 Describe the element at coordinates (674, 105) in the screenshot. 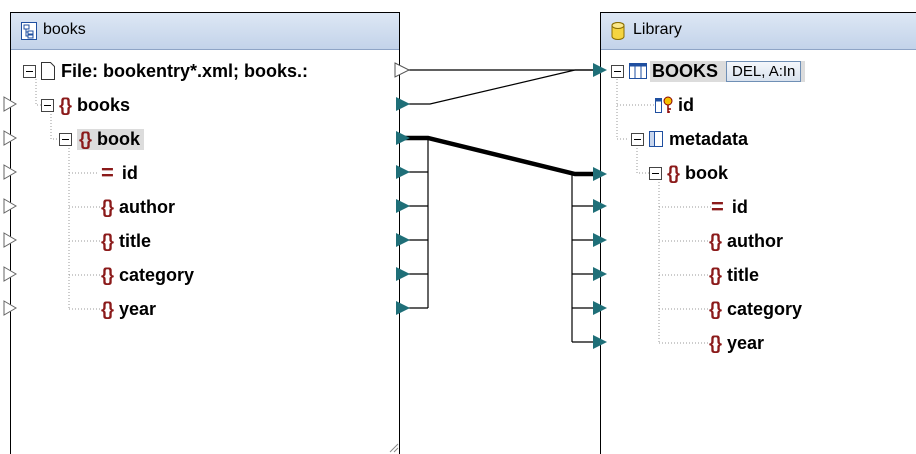

I see `column-row-id: id` at that location.